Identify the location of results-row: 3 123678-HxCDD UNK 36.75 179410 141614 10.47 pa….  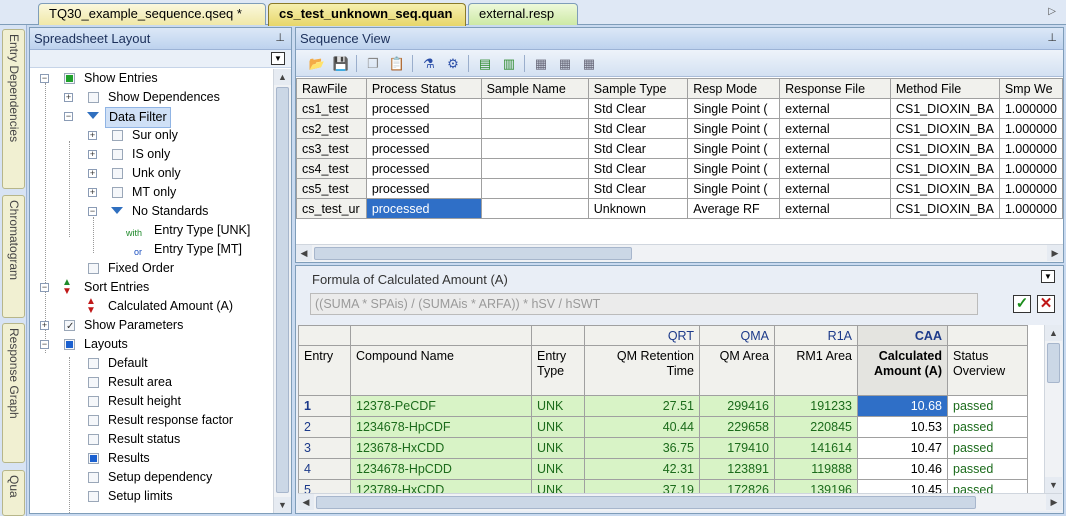
(663, 448).